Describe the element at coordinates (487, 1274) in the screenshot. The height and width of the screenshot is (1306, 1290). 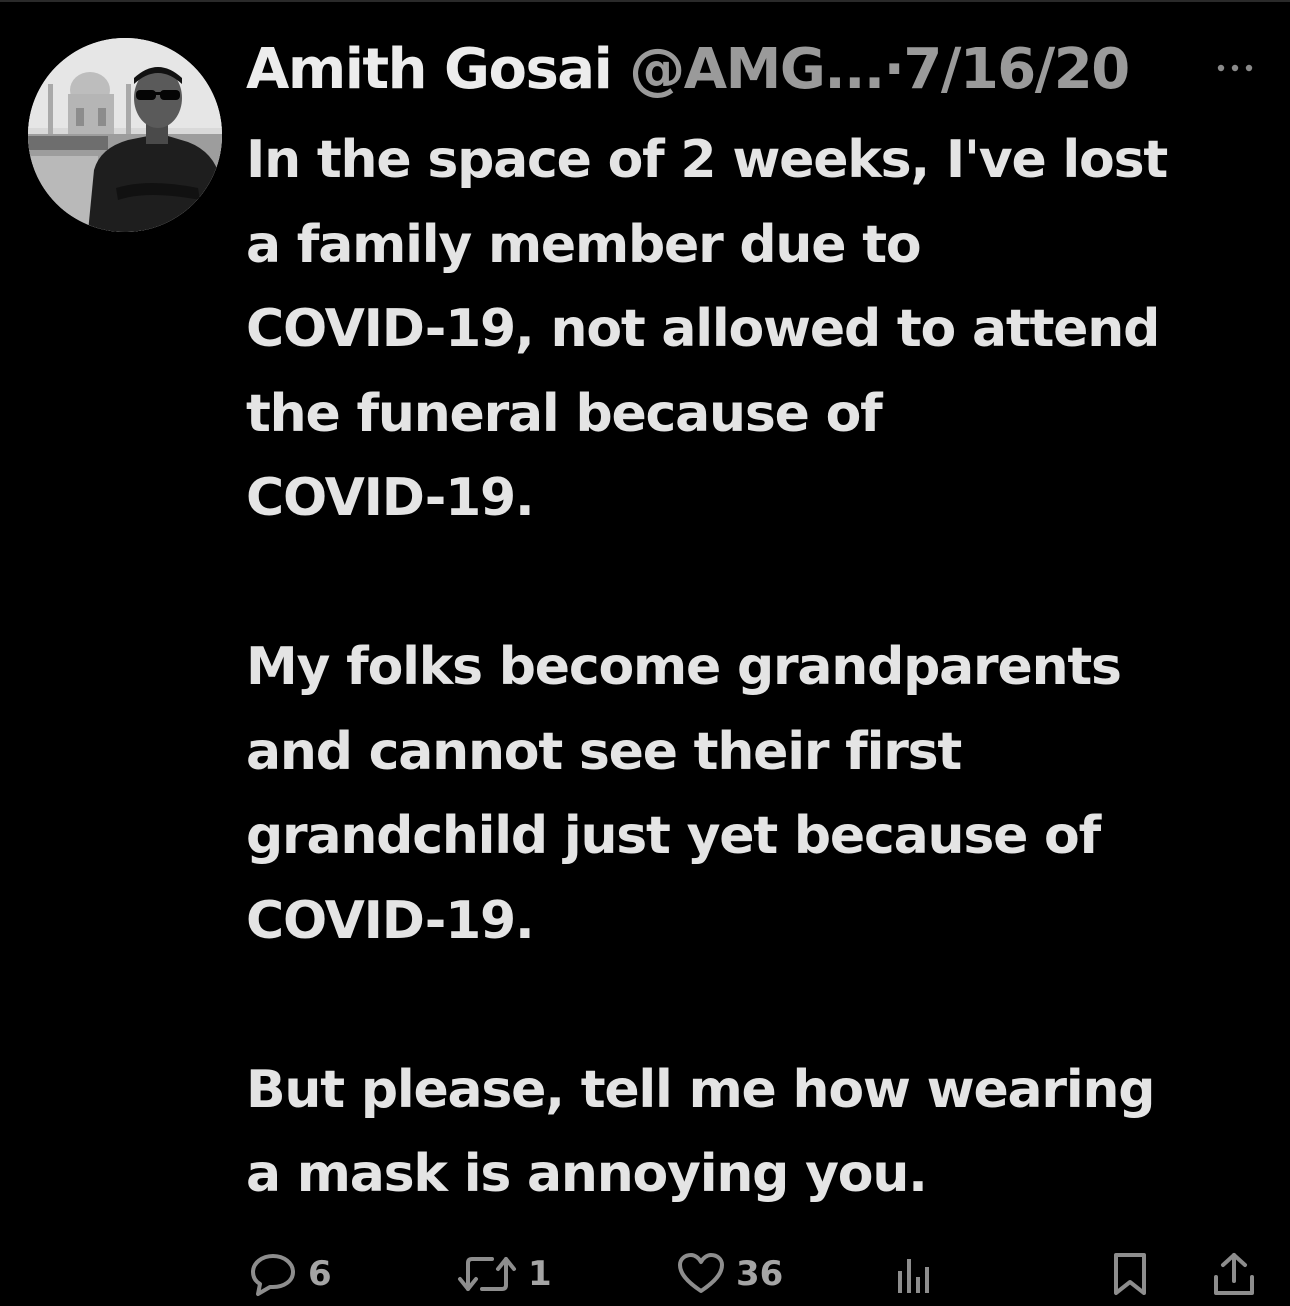
I see `retweet-icon` at that location.